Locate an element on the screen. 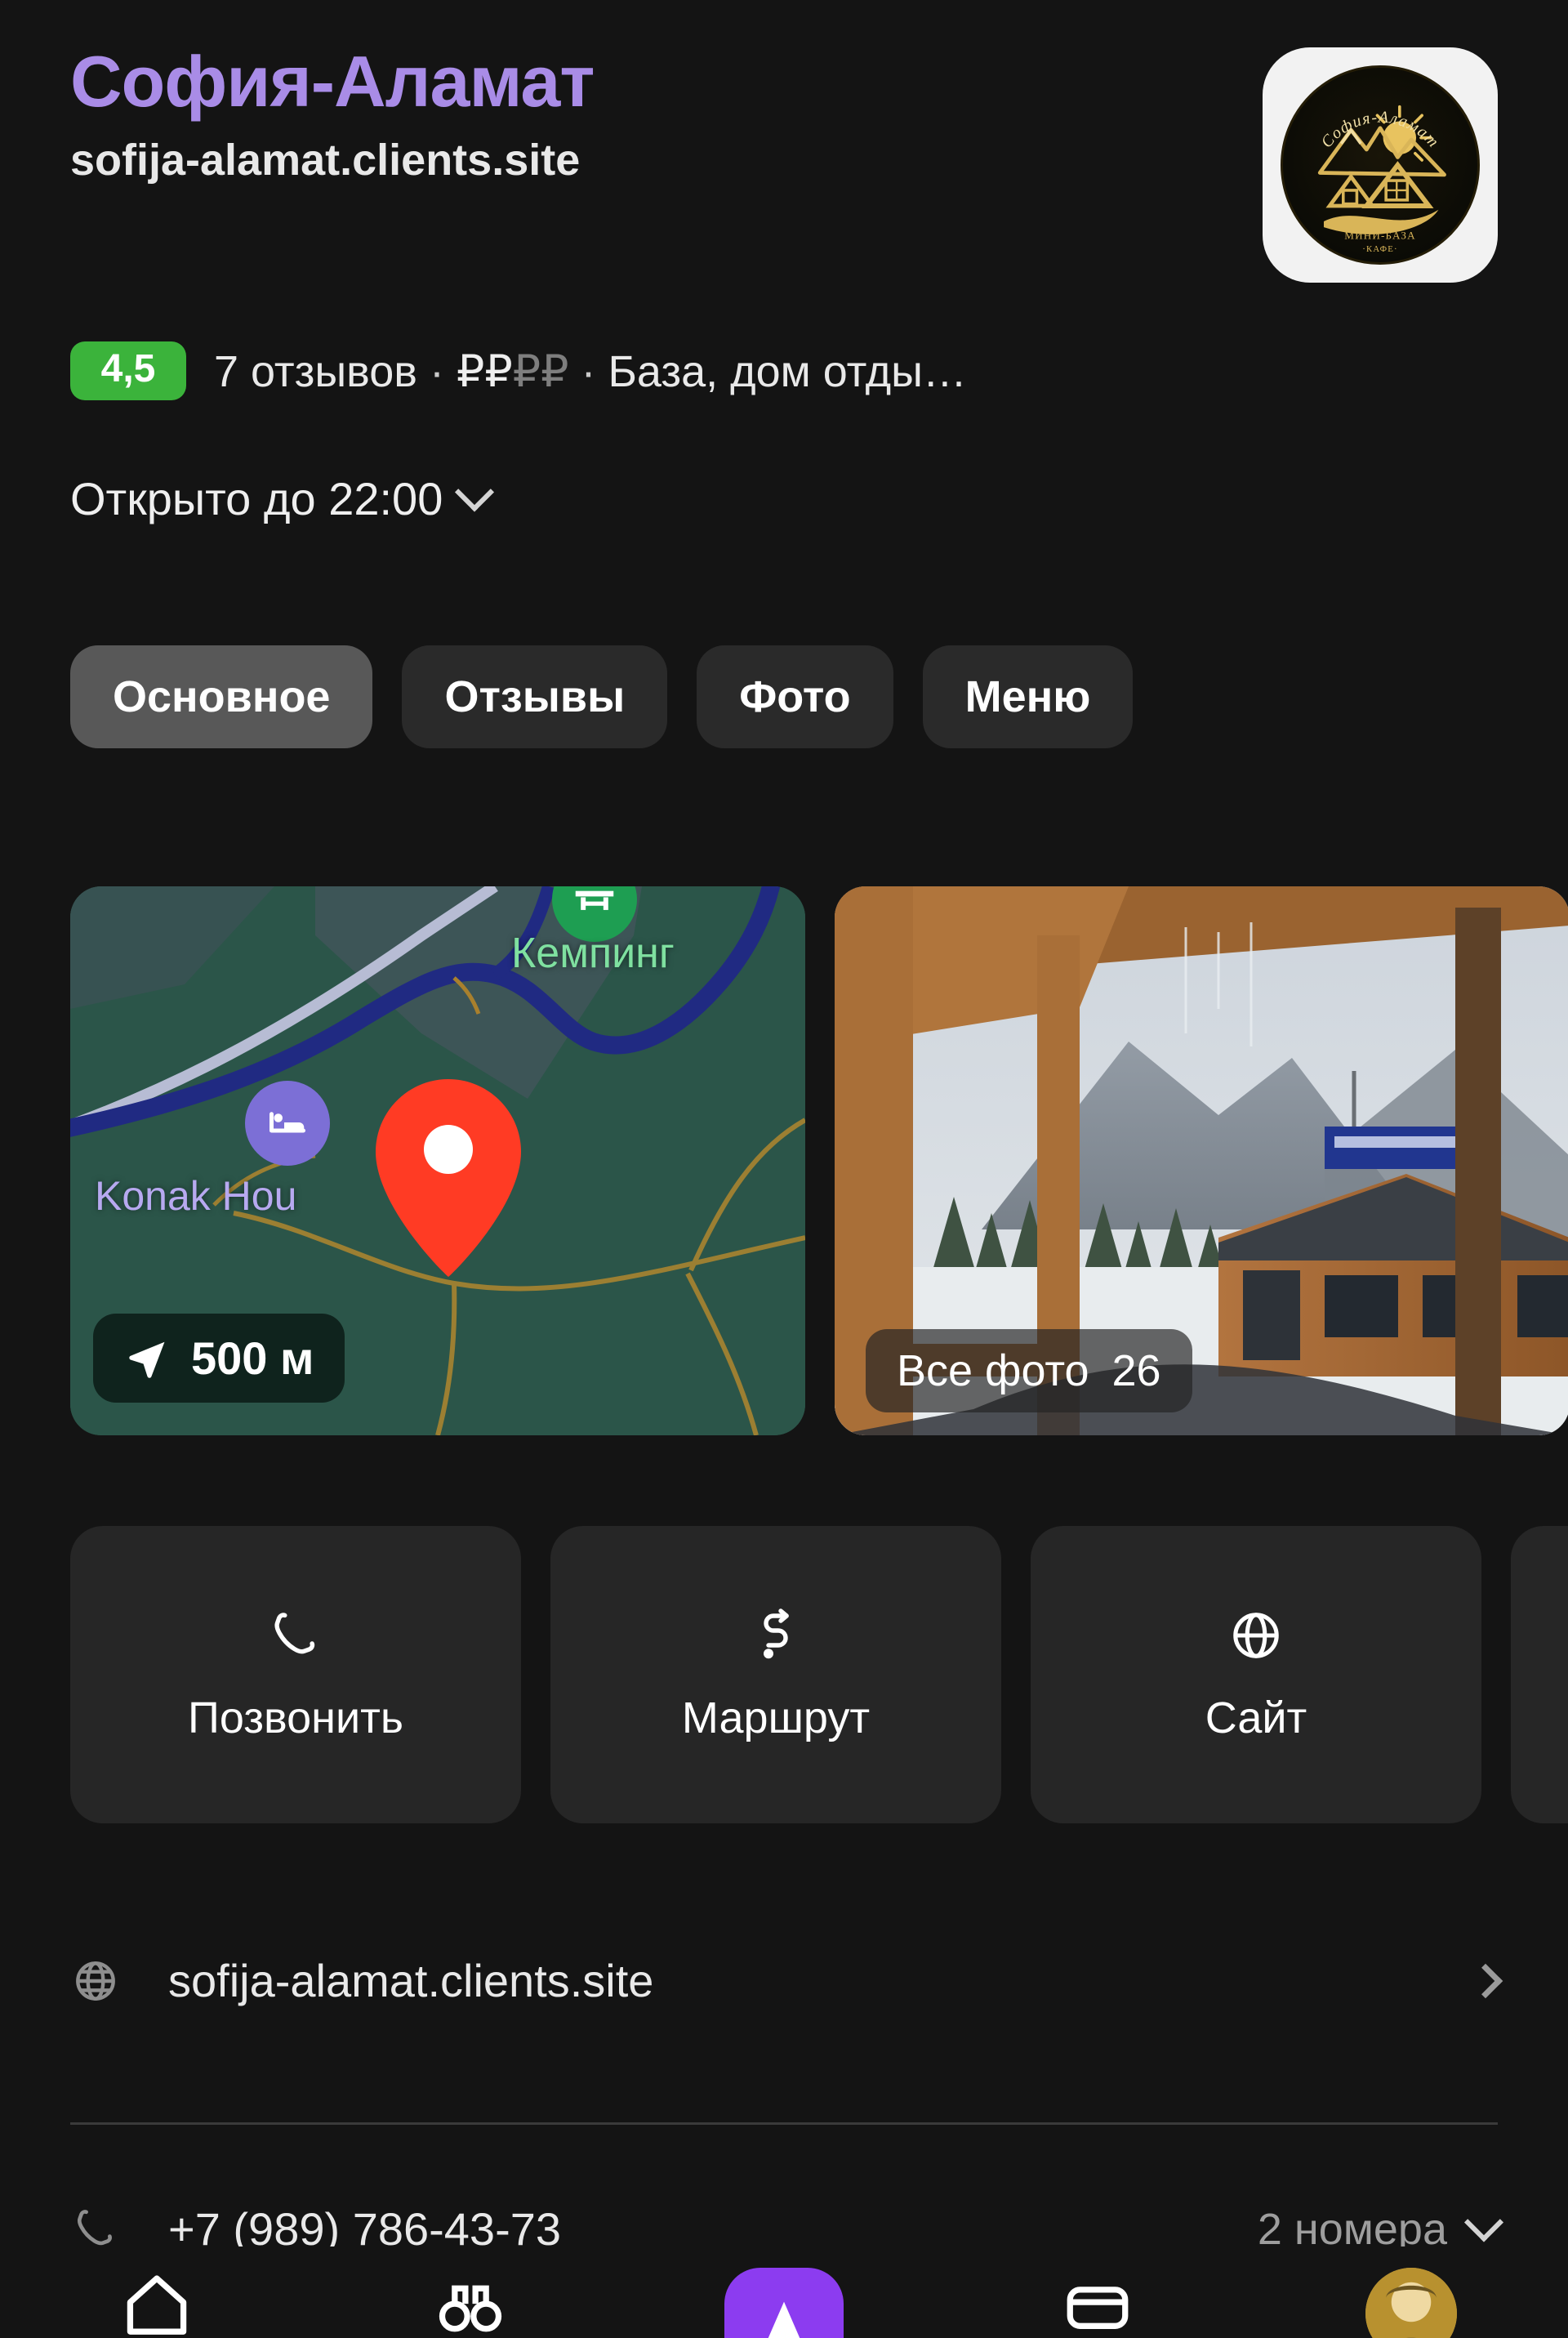 This screenshot has width=1568, height=2338. navigator-fab is located at coordinates (784, 2303).